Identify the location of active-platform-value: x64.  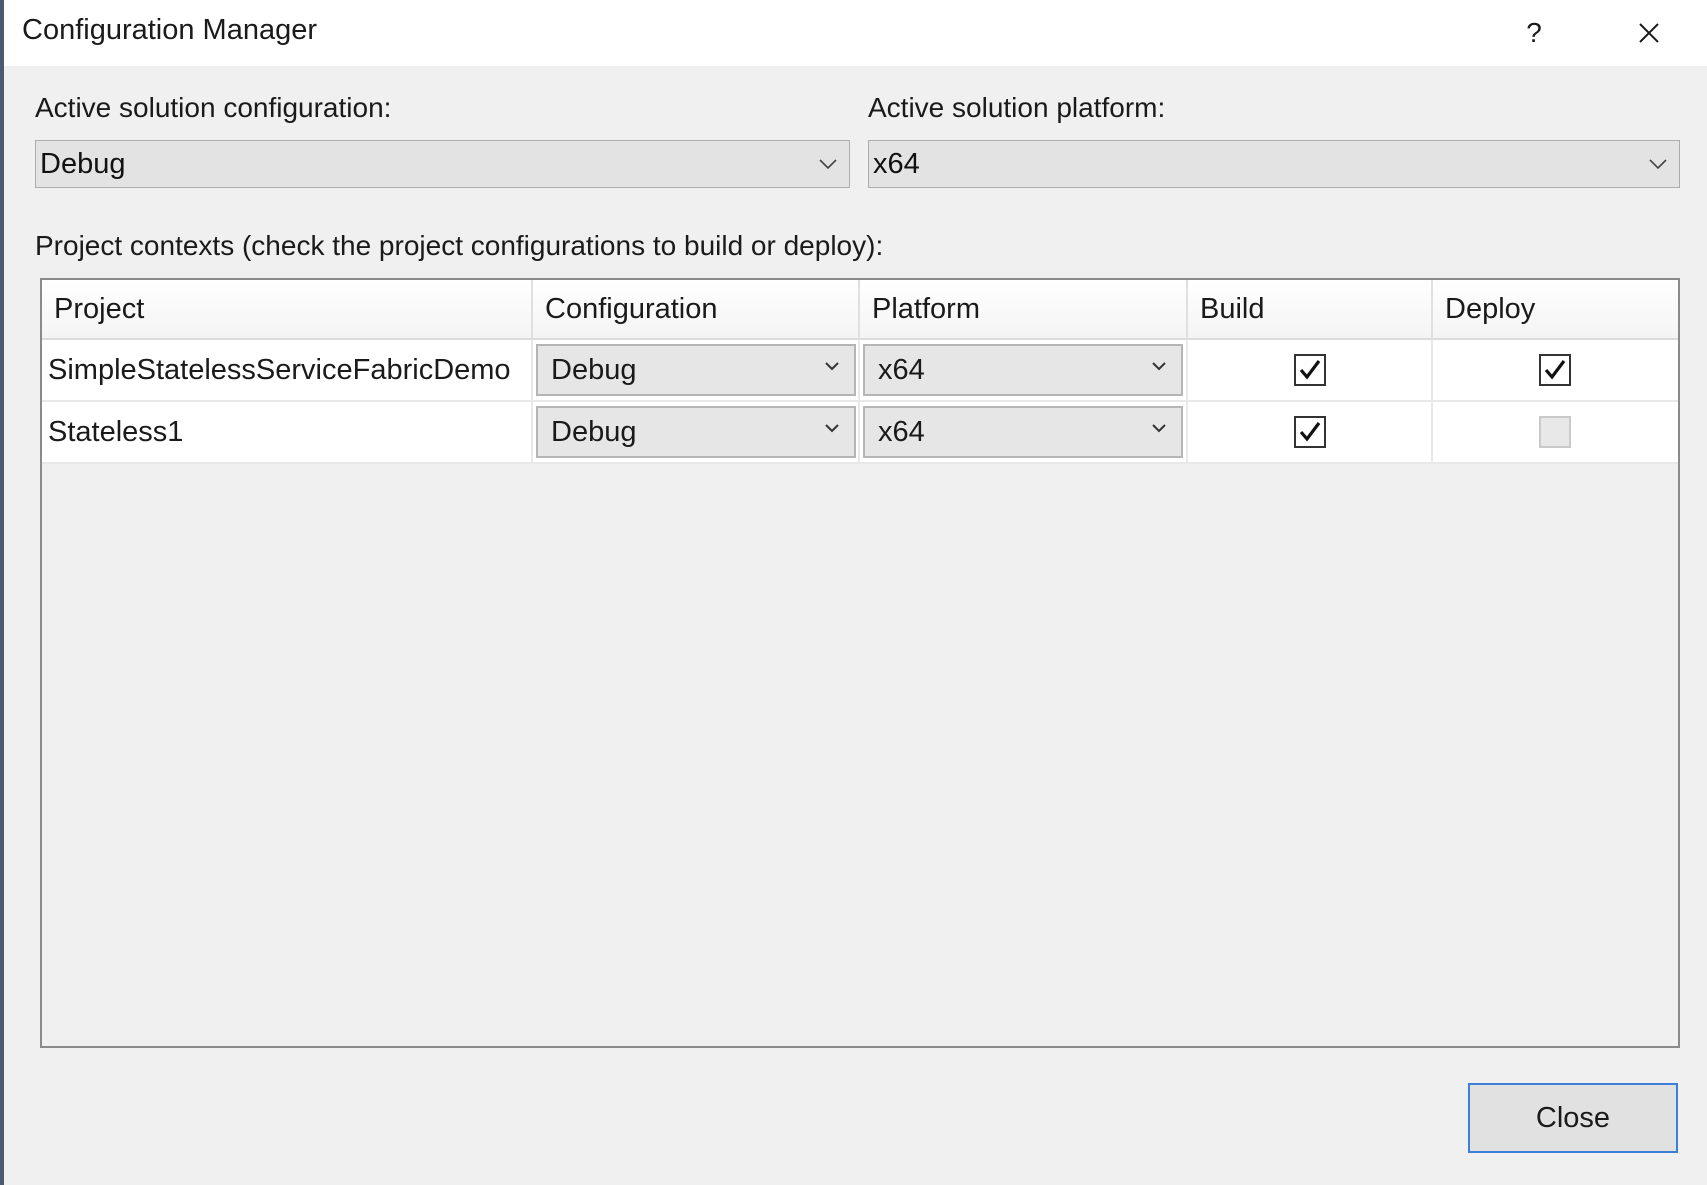
(896, 163).